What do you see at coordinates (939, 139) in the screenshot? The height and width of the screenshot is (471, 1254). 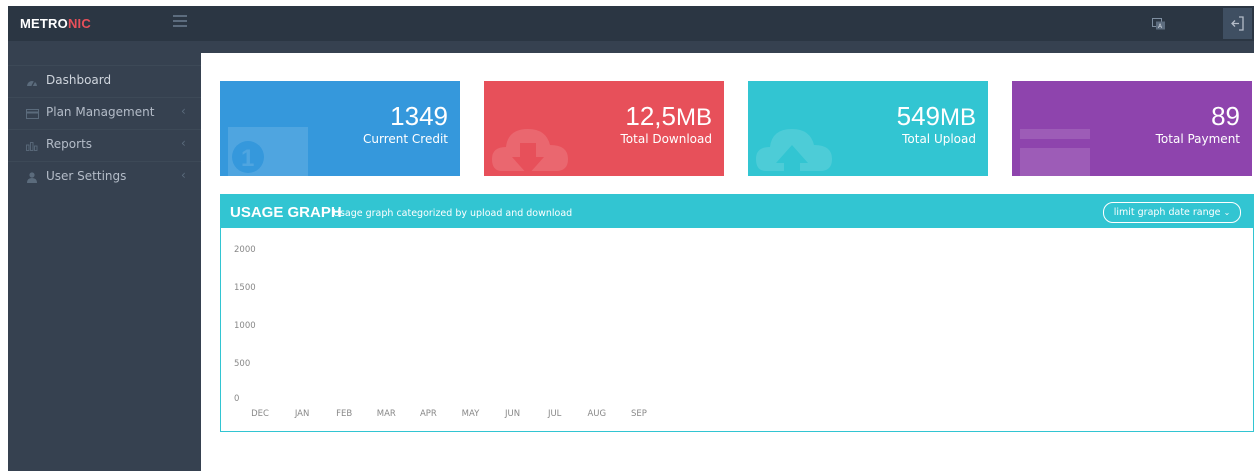 I see `stat-label: Total Upload` at bounding box center [939, 139].